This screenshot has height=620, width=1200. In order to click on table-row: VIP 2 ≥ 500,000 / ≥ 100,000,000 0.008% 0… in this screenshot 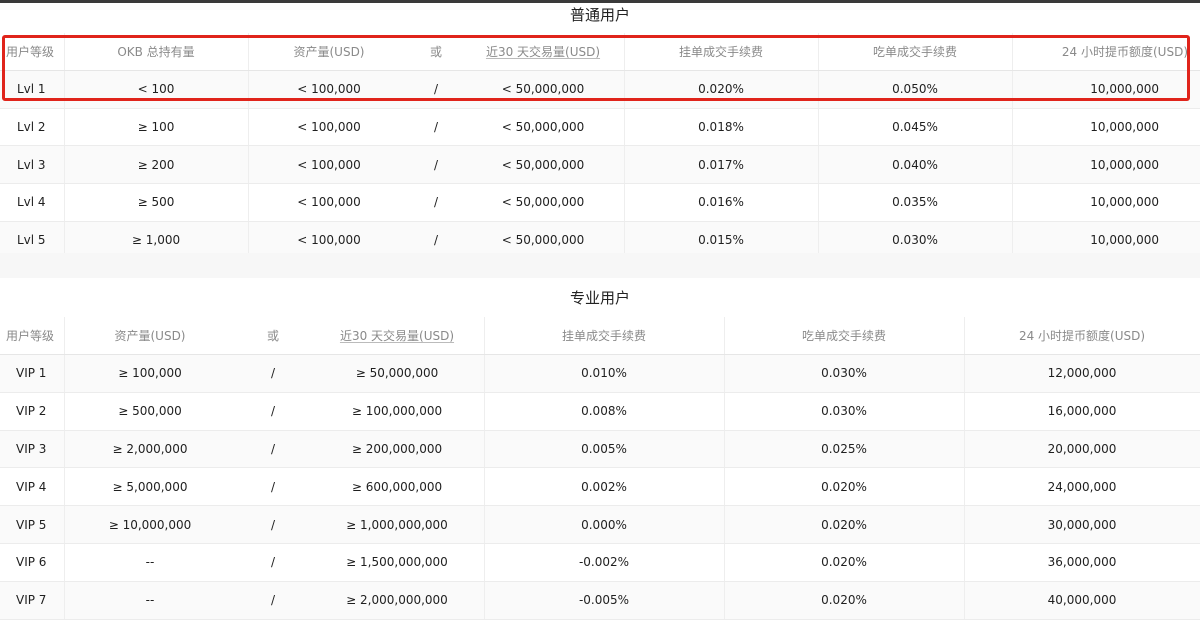, I will do `click(600, 411)`.